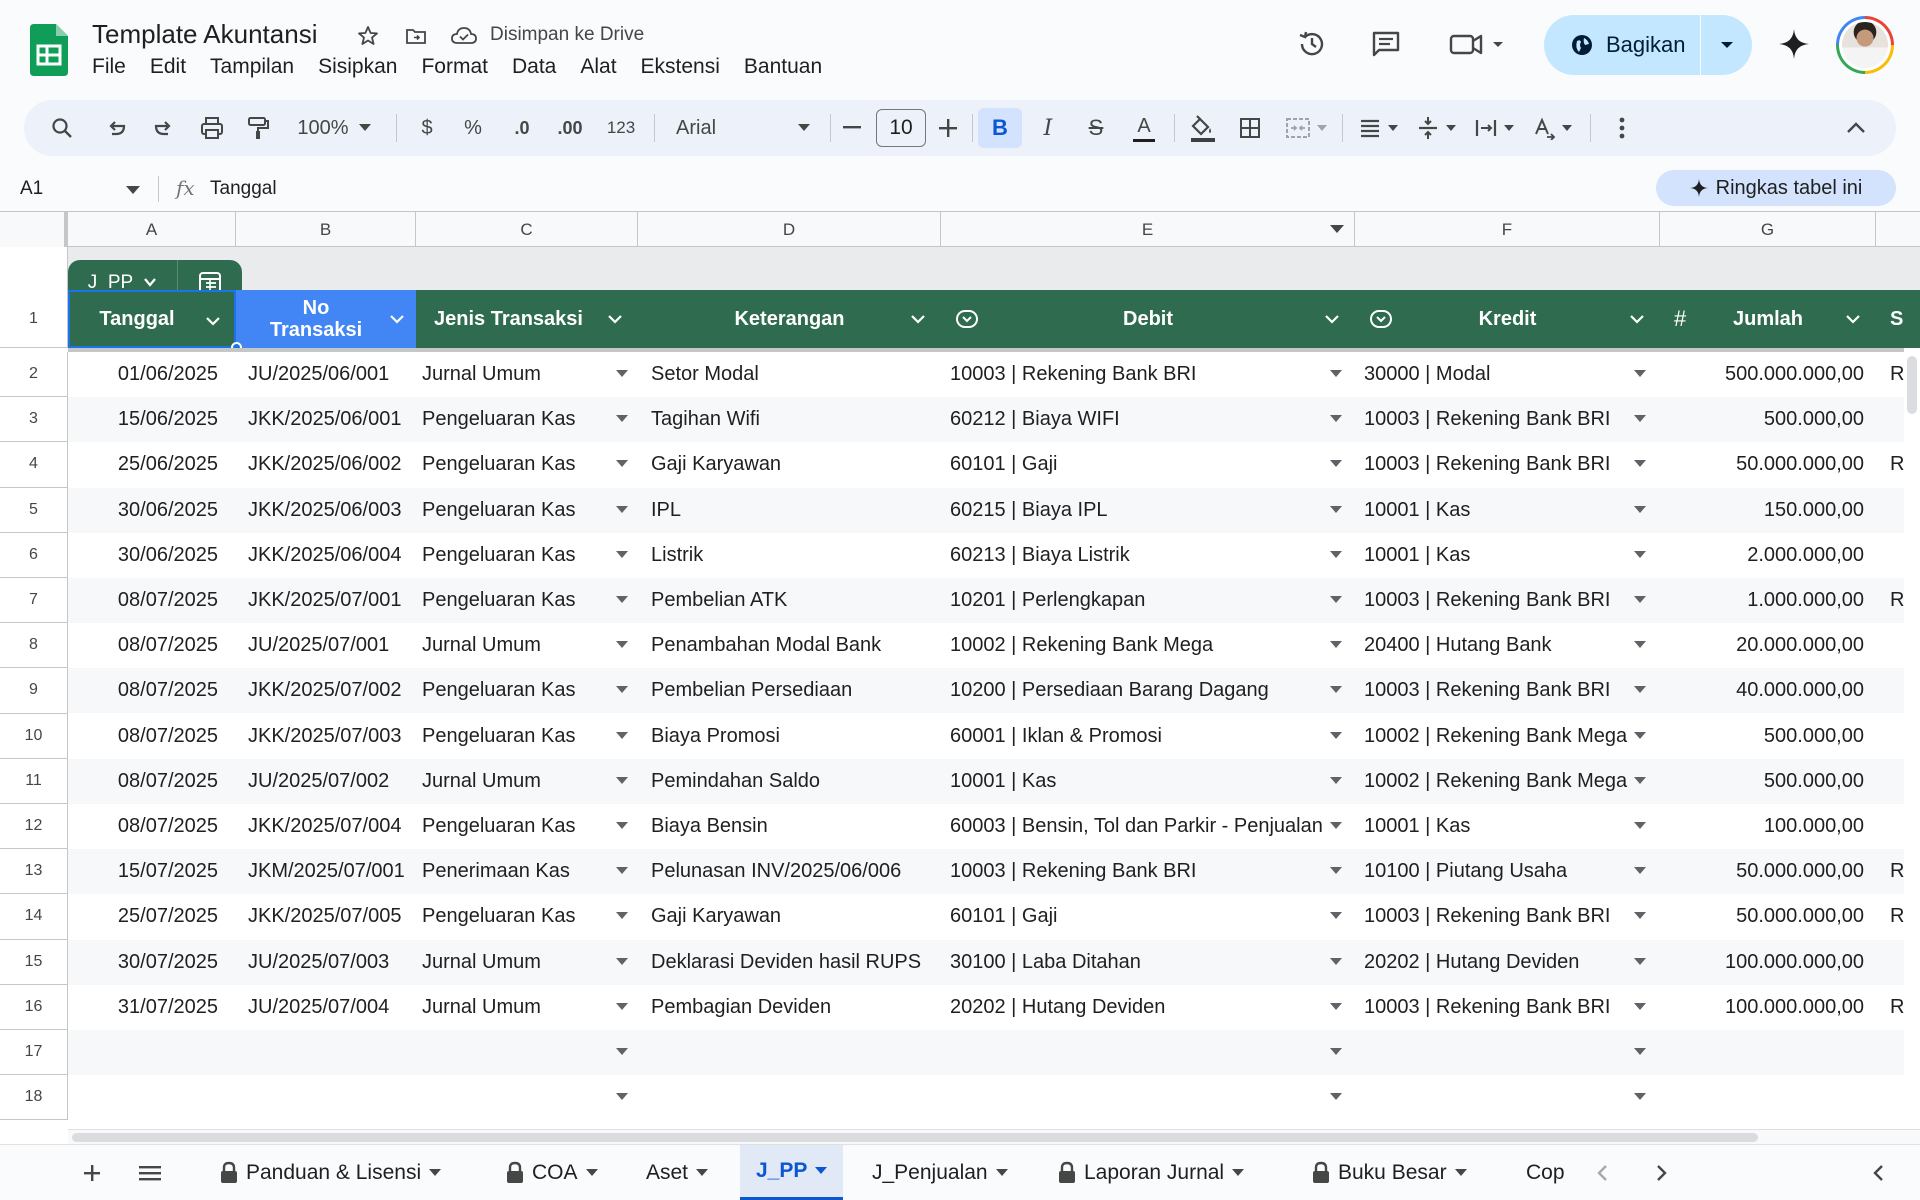 Image resolution: width=1920 pixels, height=1200 pixels. What do you see at coordinates (326, 1052) in the screenshot?
I see `cell-no` at bounding box center [326, 1052].